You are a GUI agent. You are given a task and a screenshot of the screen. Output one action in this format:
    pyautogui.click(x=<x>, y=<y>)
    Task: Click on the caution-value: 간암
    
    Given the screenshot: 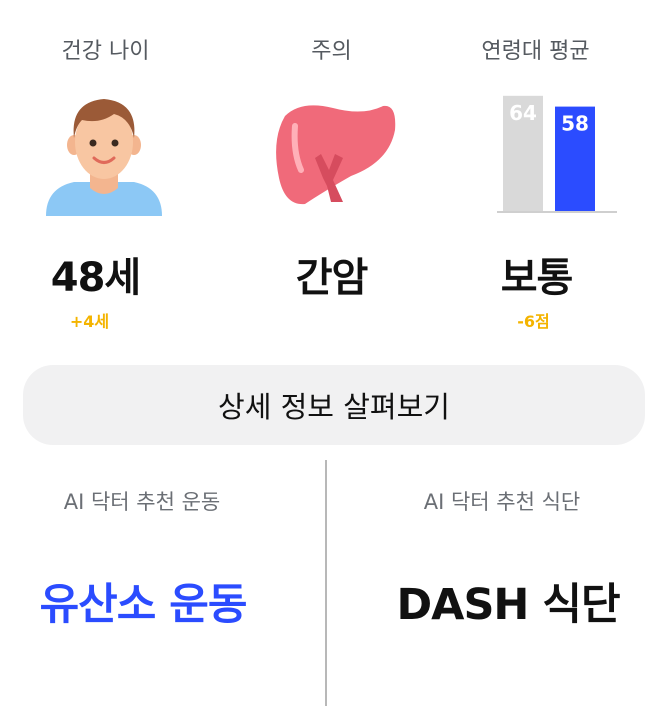 What is the action you would take?
    pyautogui.click(x=332, y=278)
    